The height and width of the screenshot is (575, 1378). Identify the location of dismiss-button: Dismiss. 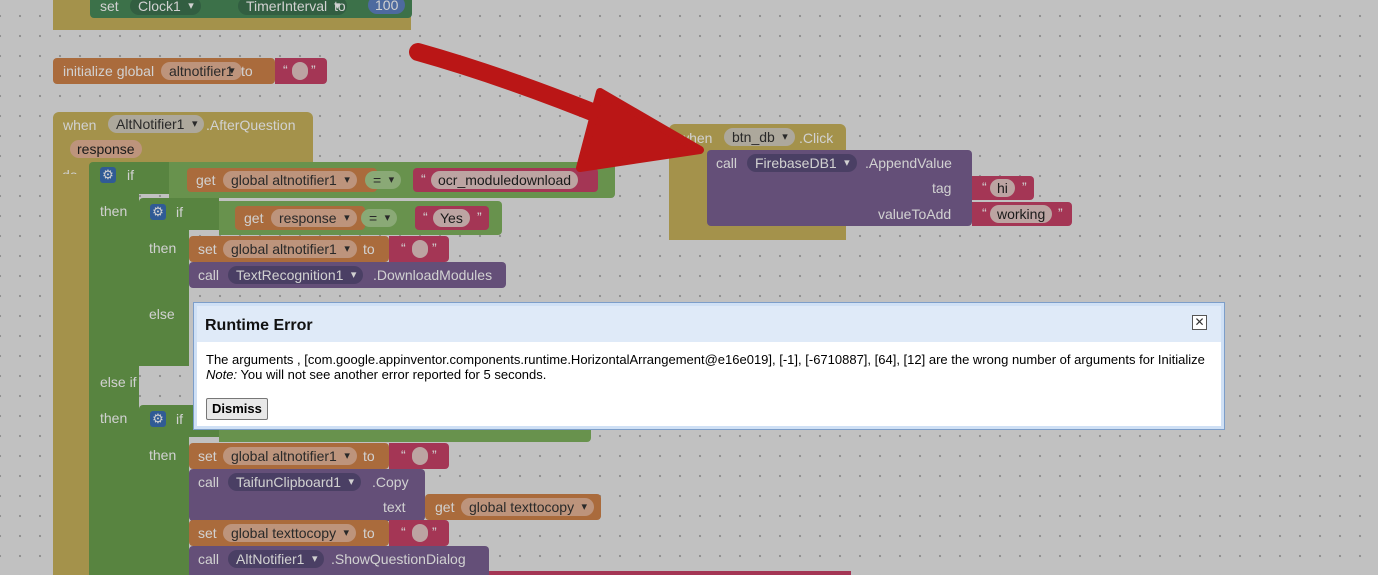
(237, 409).